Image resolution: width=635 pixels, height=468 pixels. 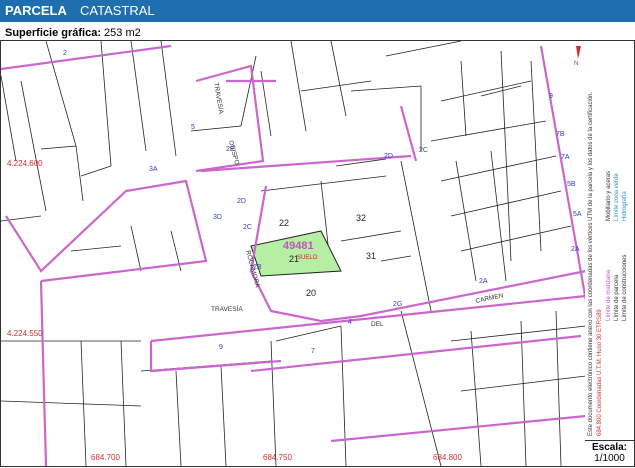 What do you see at coordinates (577, 214) in the screenshot?
I see `svg-text: 5A` at bounding box center [577, 214].